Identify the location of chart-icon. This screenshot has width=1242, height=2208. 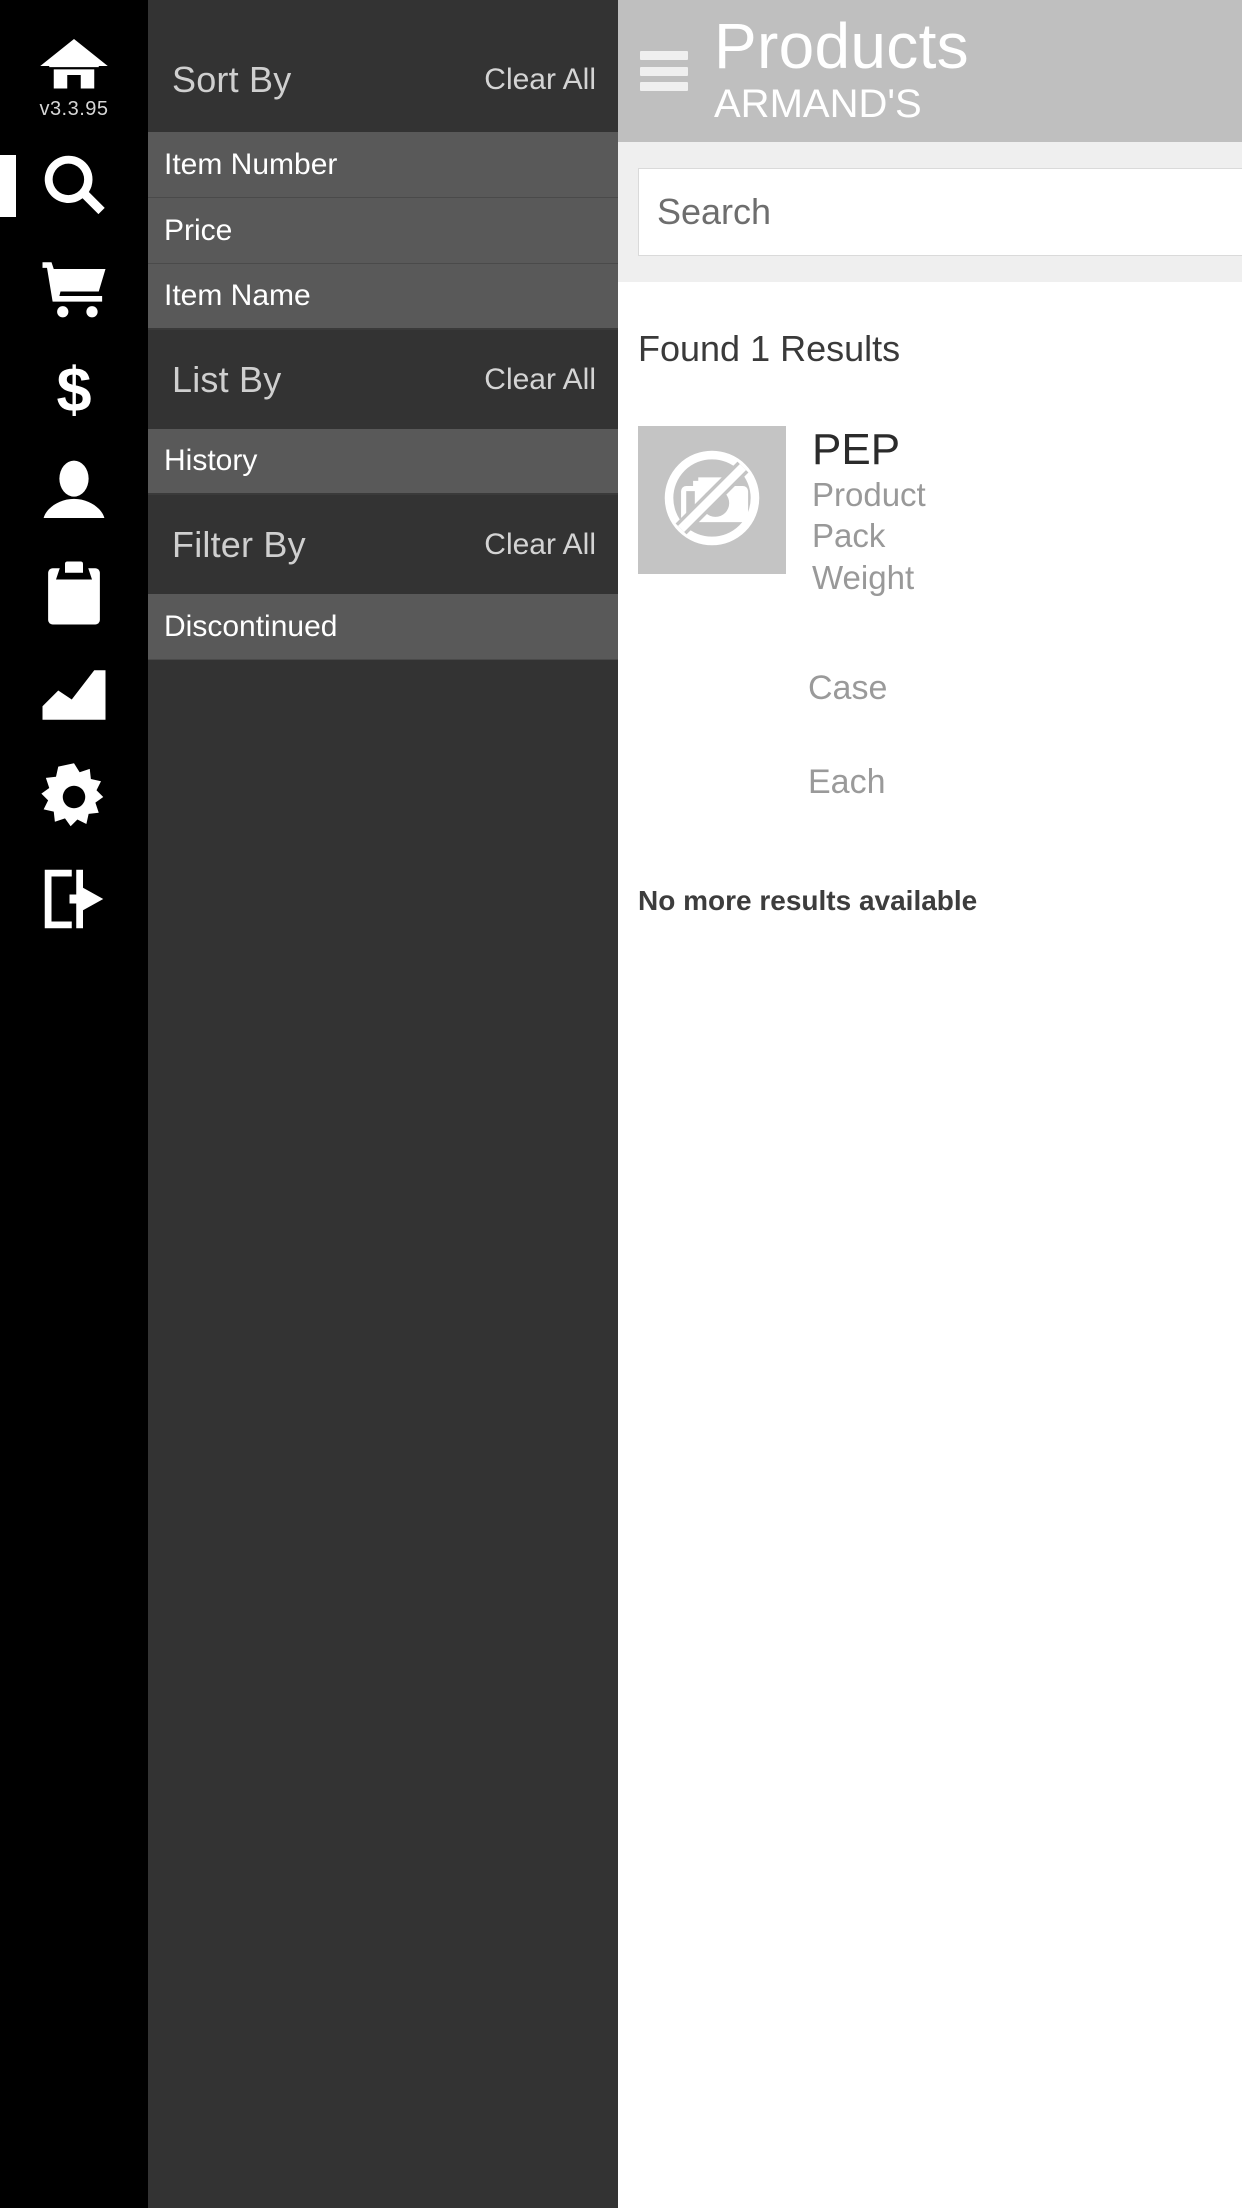
(74, 695).